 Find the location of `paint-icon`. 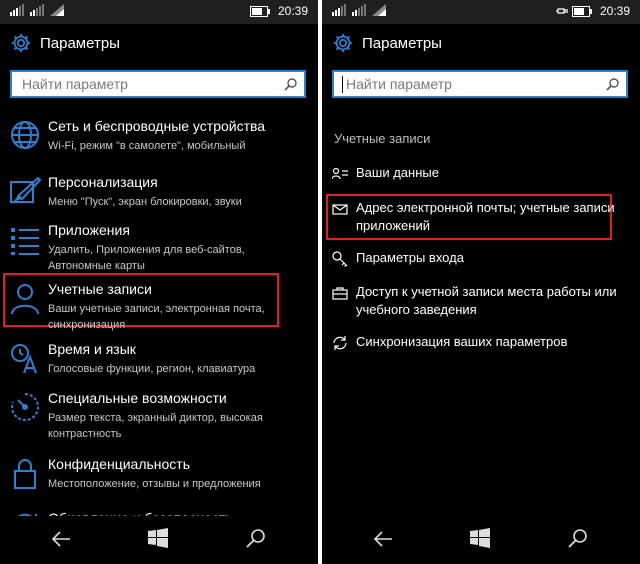

paint-icon is located at coordinates (26, 189).